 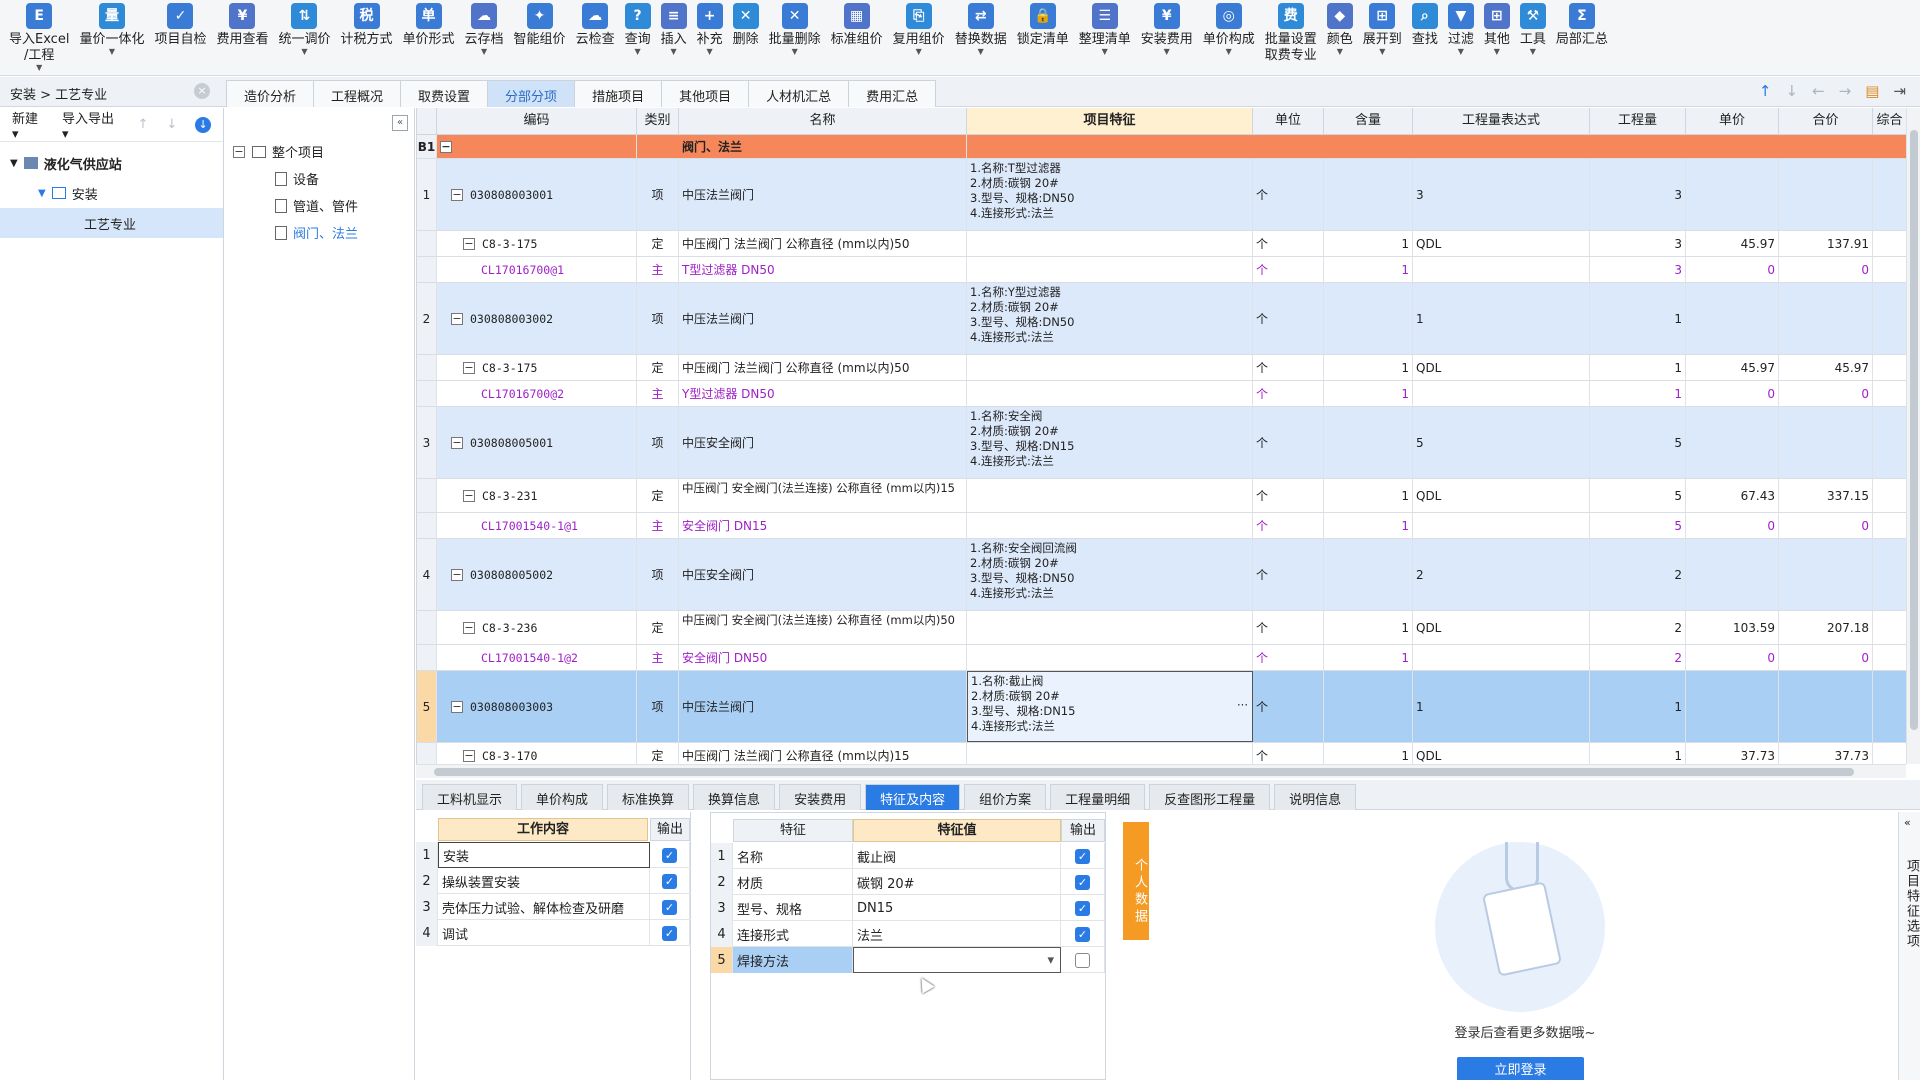 I want to click on move-down-icon: ↓, so click(x=1792, y=91).